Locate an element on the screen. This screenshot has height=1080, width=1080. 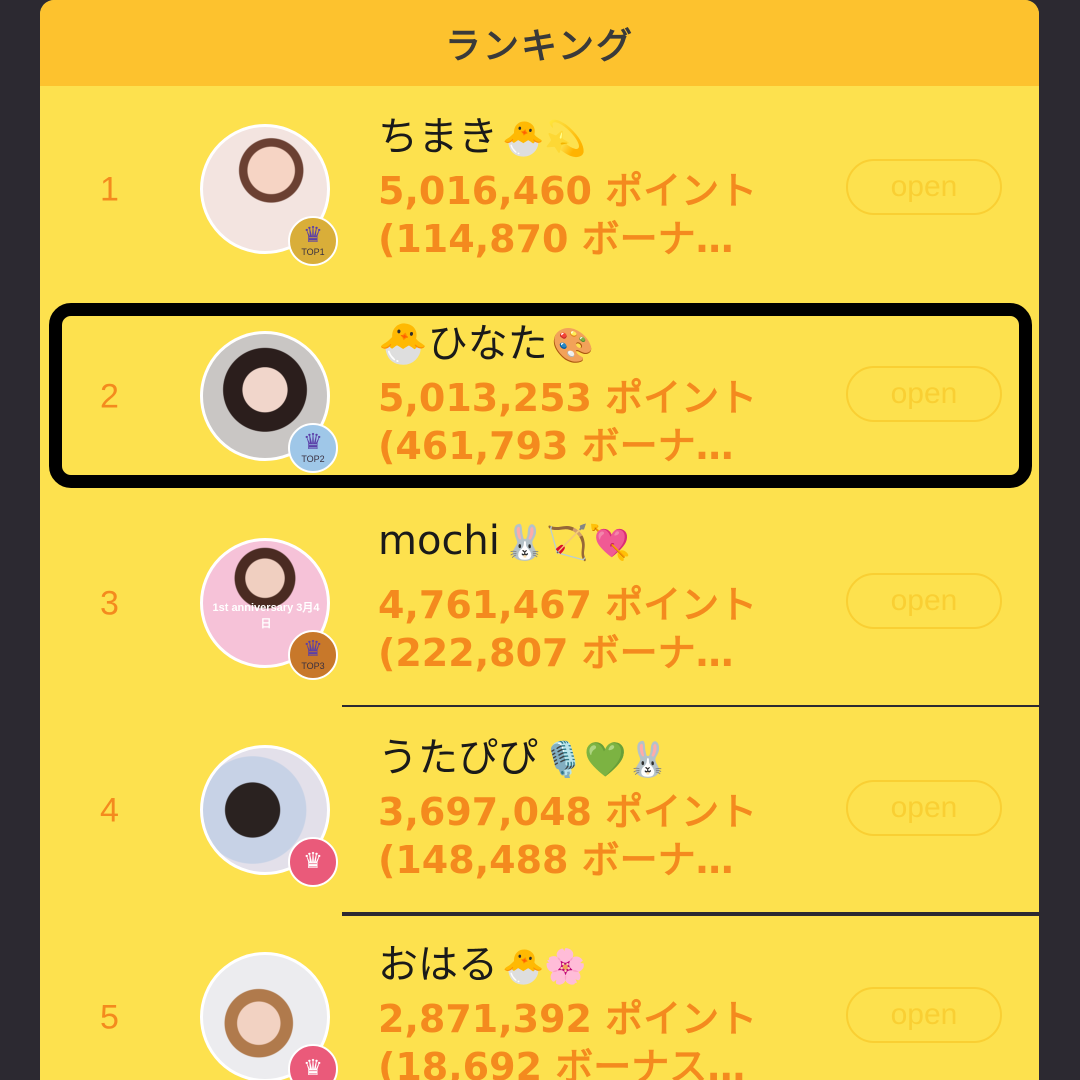
points-value: 5,016,460 ポイント is located at coordinates (568, 191).